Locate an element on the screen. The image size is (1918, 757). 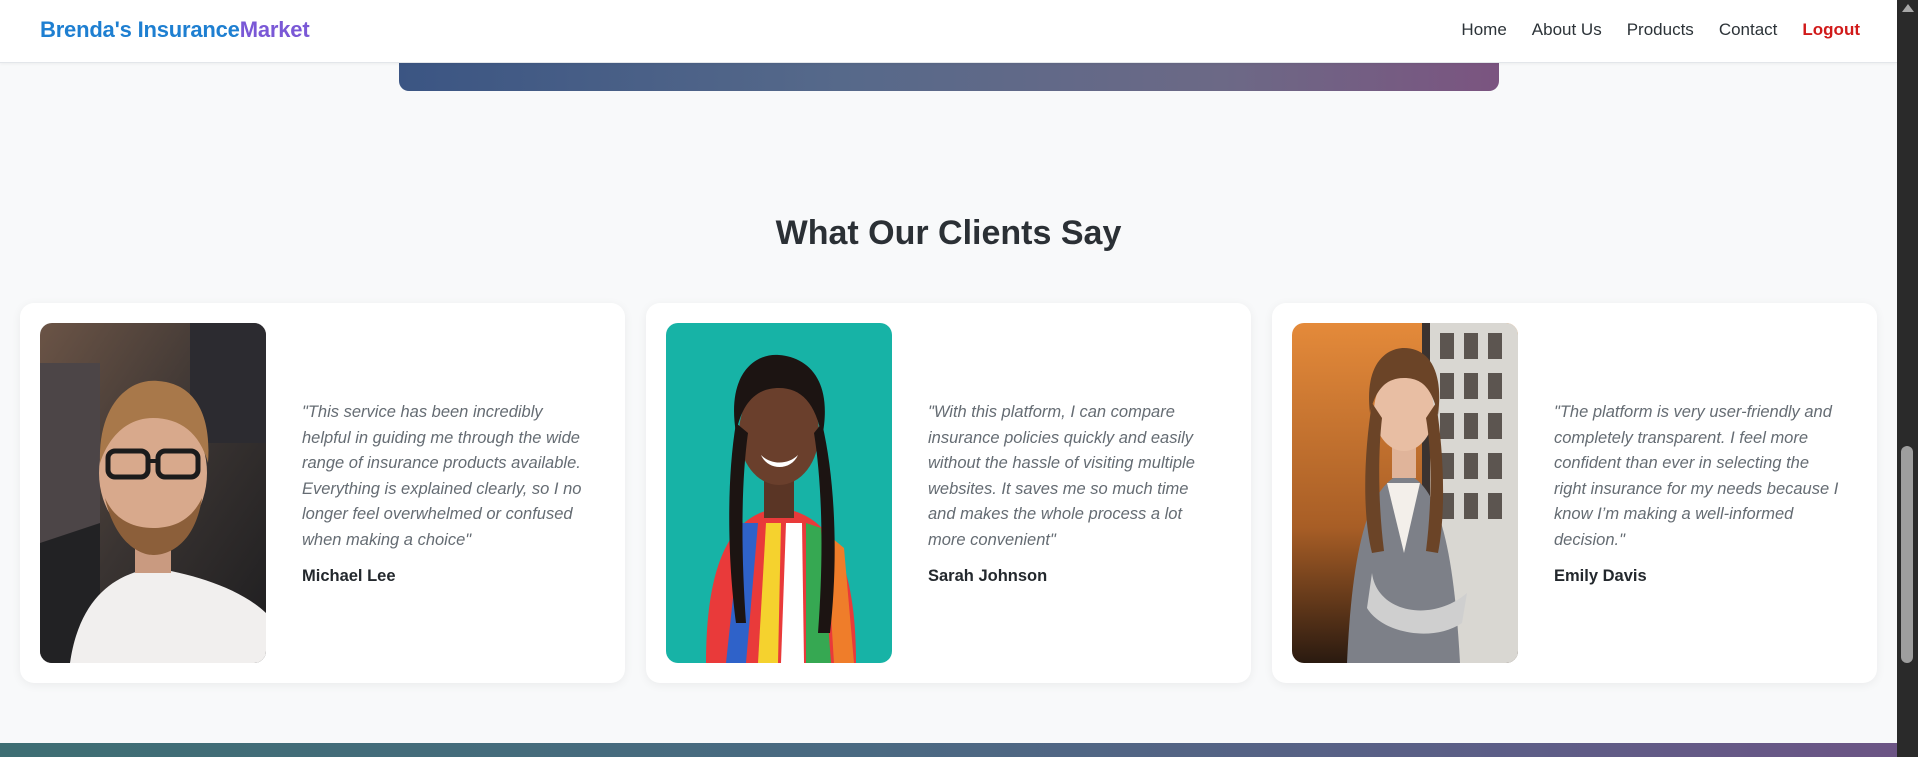
nav-links: Home About Us Products Contact Logout is located at coordinates (1660, 30).